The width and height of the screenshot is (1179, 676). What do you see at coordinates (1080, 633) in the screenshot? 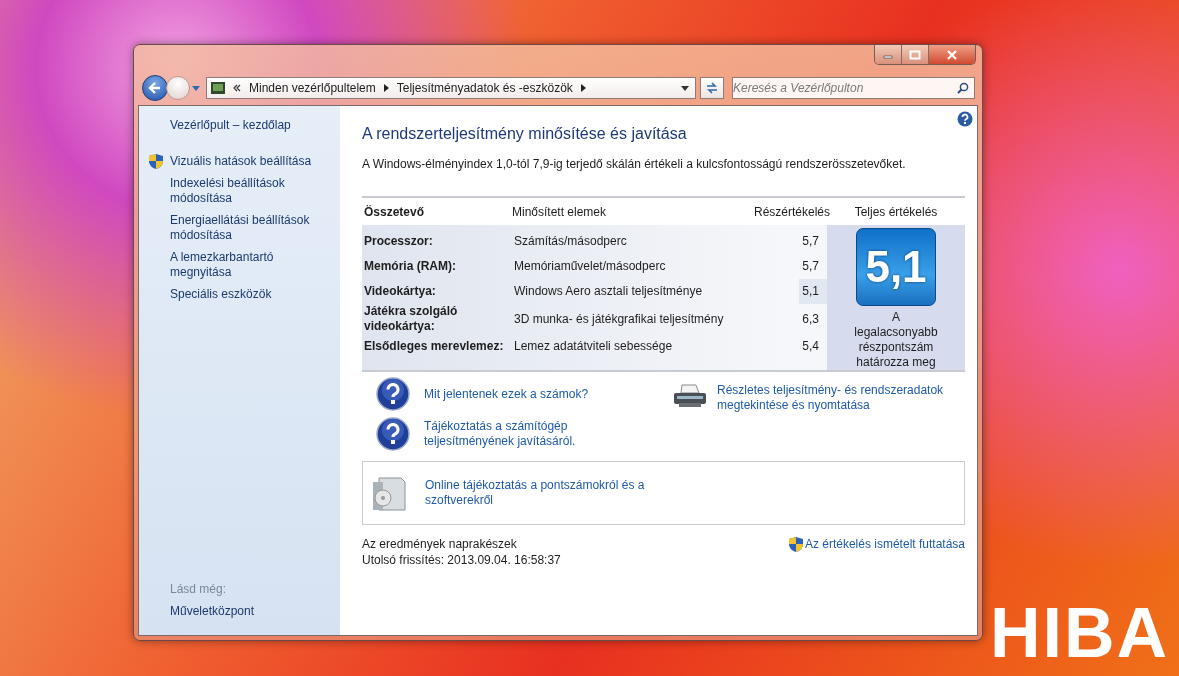
I see `wallpaper-logo-text: HIBA` at bounding box center [1080, 633].